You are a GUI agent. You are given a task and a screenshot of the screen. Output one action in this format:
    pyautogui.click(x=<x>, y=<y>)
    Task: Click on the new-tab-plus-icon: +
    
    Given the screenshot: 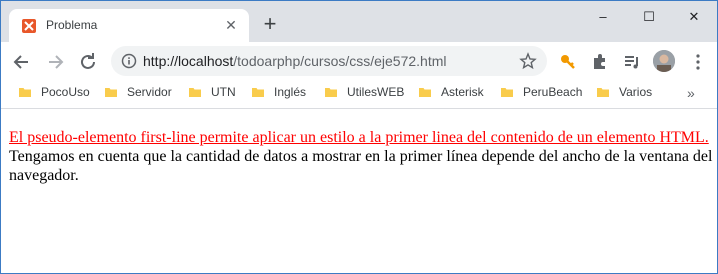 What is the action you would take?
    pyautogui.click(x=270, y=24)
    